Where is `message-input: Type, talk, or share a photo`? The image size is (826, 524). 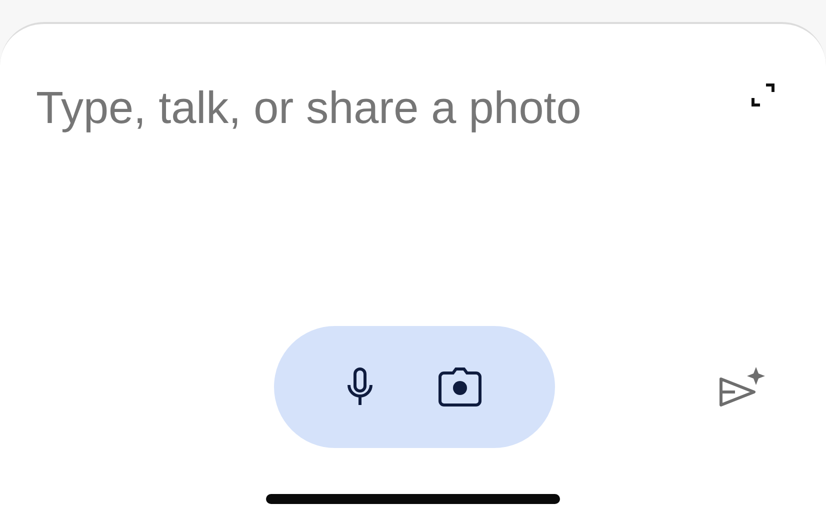 message-input: Type, talk, or share a photo is located at coordinates (393, 108).